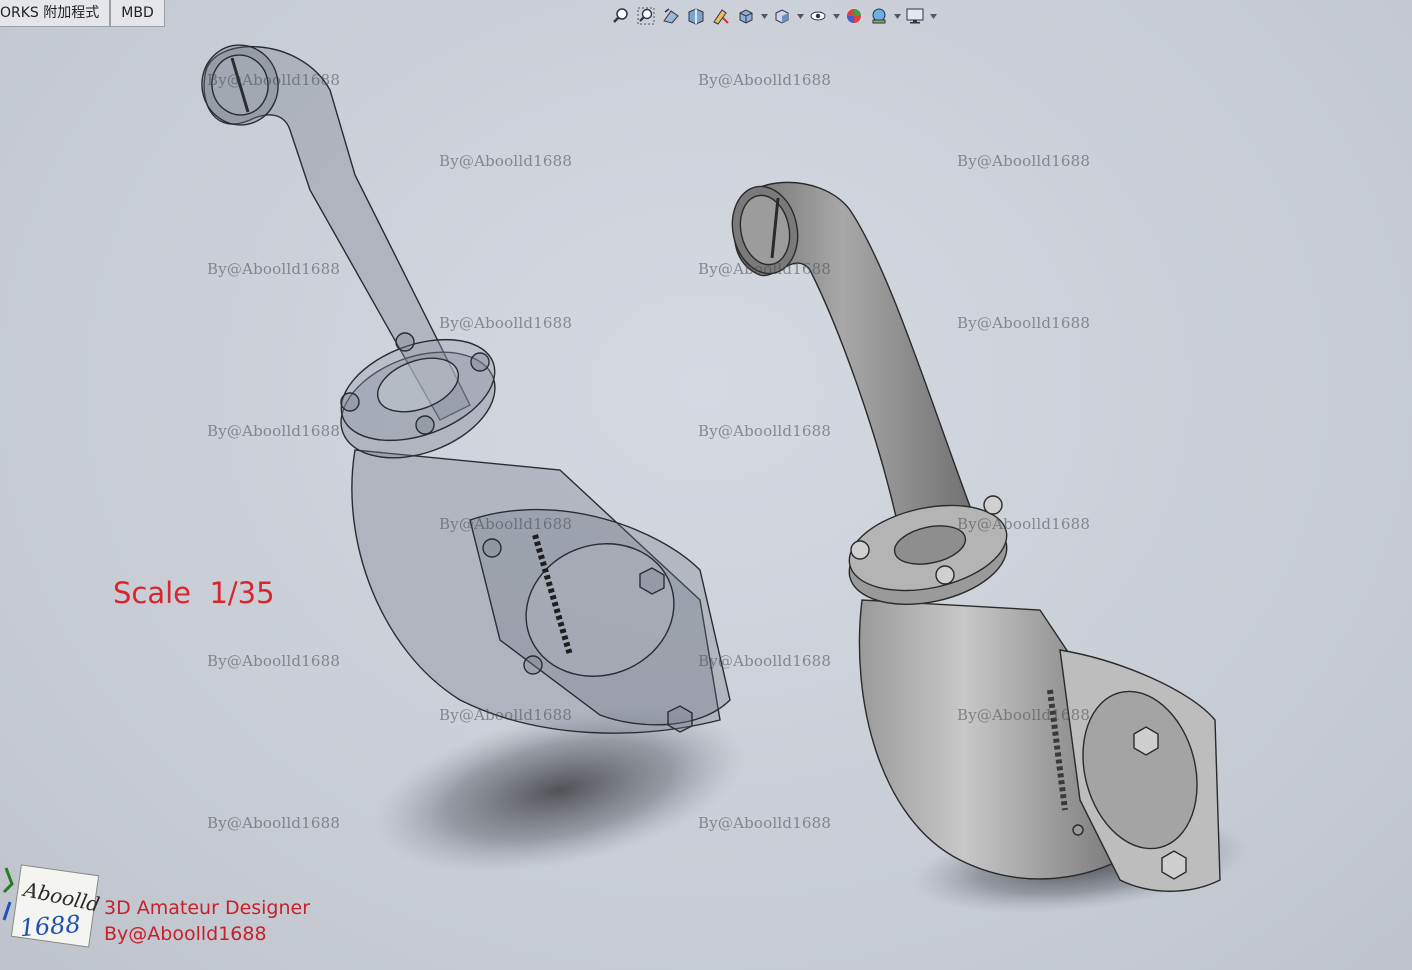 The height and width of the screenshot is (970, 1412). Describe the element at coordinates (185, 934) in the screenshot. I see `credit-line-author: By@Aboolld1688` at that location.